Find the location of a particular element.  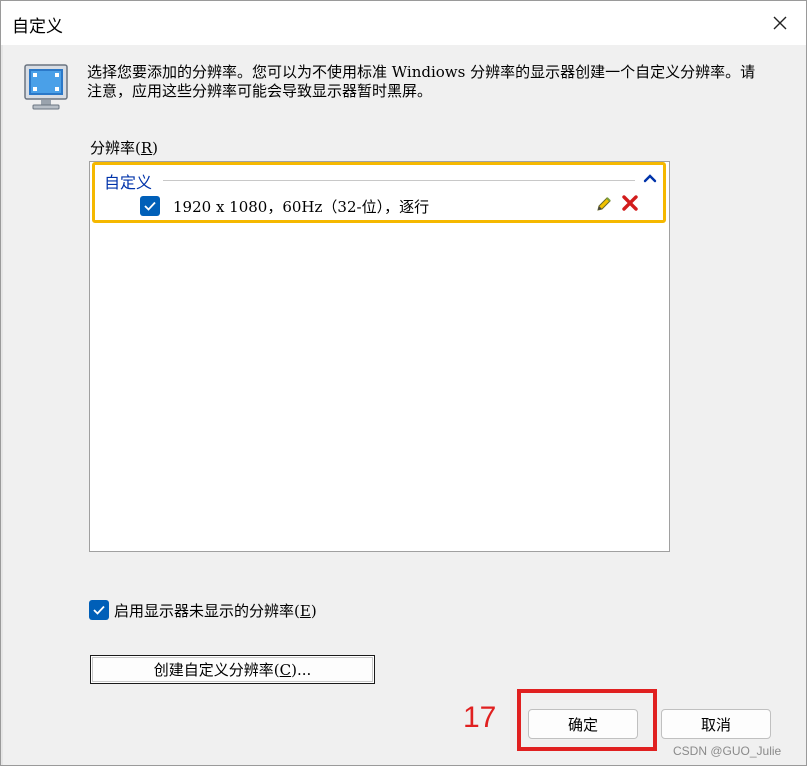

enable-label-suffix: ) is located at coordinates (313, 611).